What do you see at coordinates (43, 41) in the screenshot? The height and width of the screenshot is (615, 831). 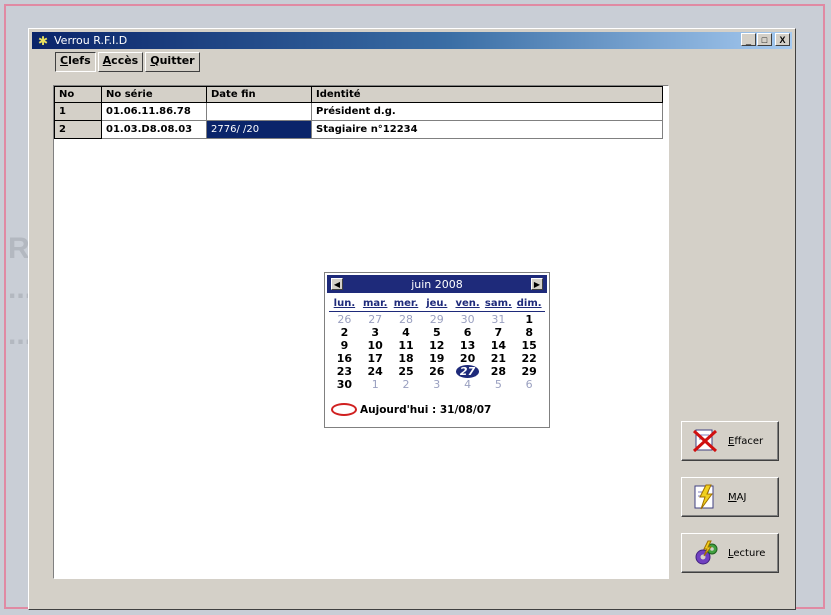 I see `app-icon: ✱` at bounding box center [43, 41].